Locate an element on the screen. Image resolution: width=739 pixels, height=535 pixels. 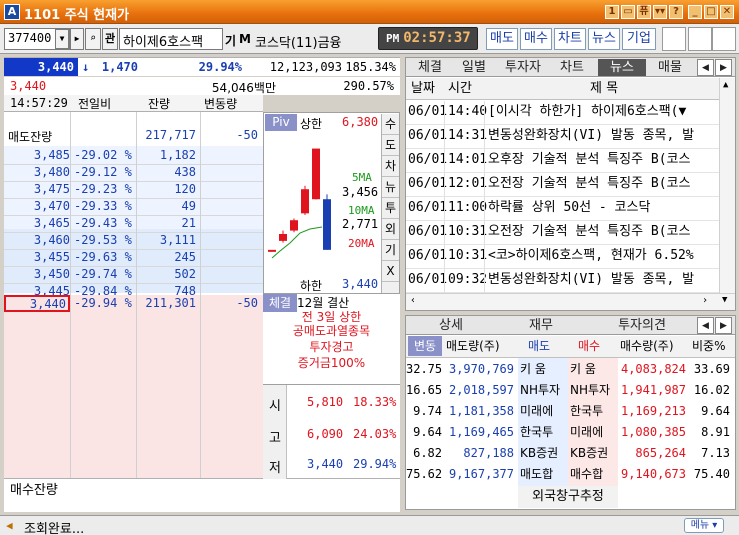
broker-tabs: 상세 재무 투자의견 ◀ ▶ is located at coordinates (570, 325).